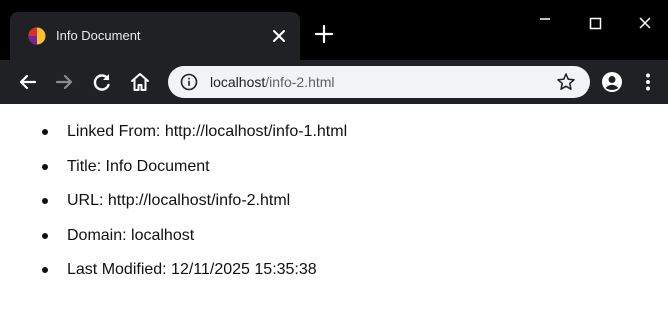 The image size is (668, 318). I want to click on arrow-right-icon, so click(64, 82).